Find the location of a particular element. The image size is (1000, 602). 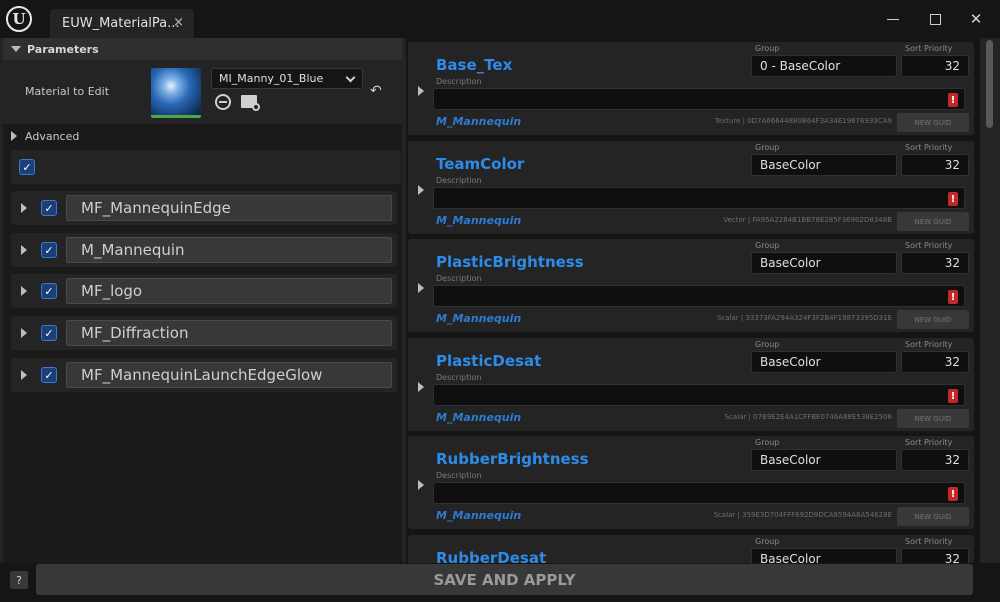

function-name: MF_MannequinLaunchEdgeGlow is located at coordinates (202, 375).